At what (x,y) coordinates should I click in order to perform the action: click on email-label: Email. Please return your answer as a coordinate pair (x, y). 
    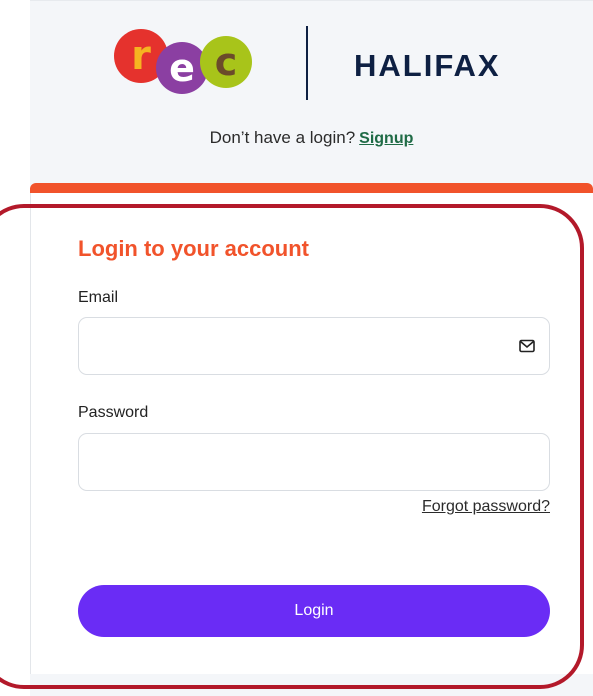
    Looking at the image, I should click on (98, 297).